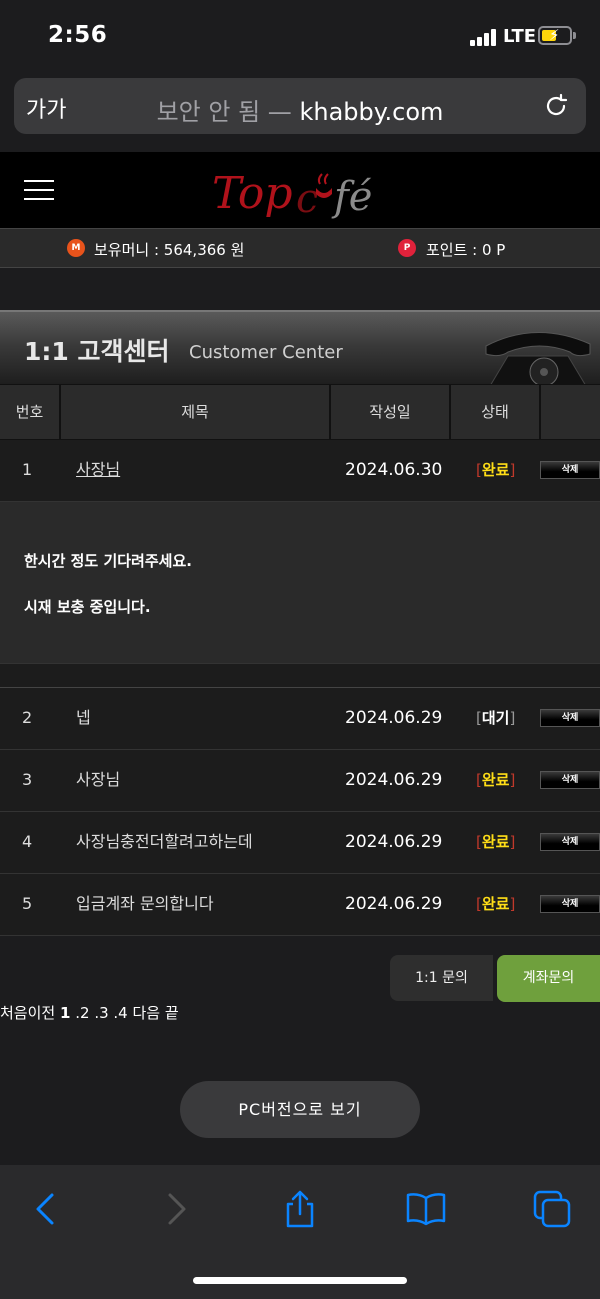 Image resolution: width=600 pixels, height=1299 pixels. What do you see at coordinates (266, 352) in the screenshot?
I see `page-subtitle: Customer Center` at bounding box center [266, 352].